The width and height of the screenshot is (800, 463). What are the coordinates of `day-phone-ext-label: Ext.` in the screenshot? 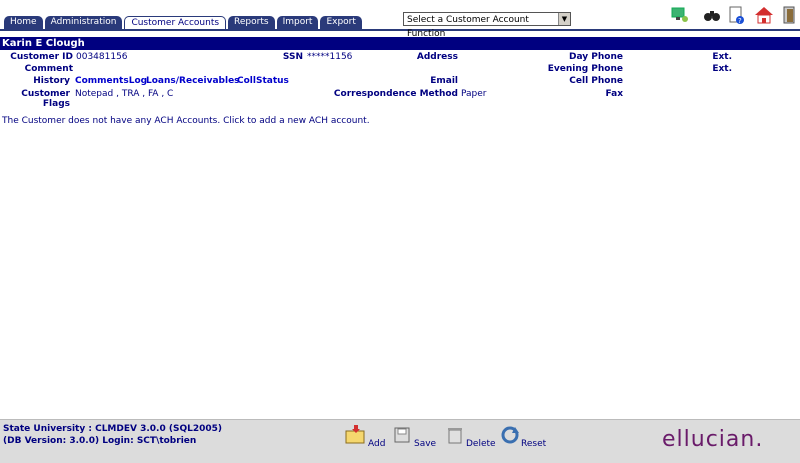 It's located at (722, 57).